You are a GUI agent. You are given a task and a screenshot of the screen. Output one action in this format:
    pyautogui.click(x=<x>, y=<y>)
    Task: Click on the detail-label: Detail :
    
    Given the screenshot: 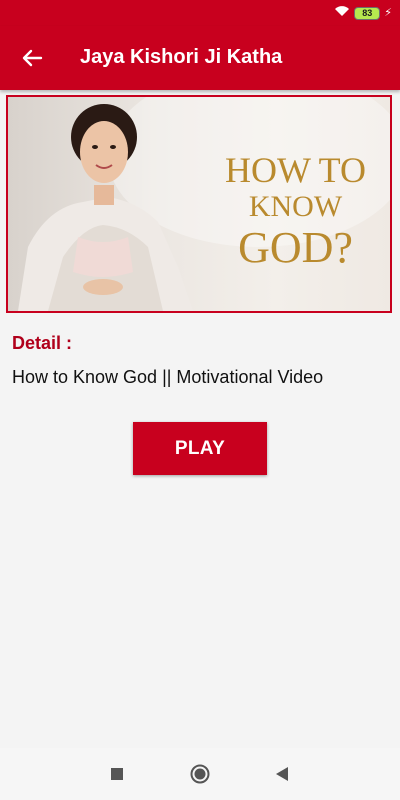 What is the action you would take?
    pyautogui.click(x=42, y=343)
    